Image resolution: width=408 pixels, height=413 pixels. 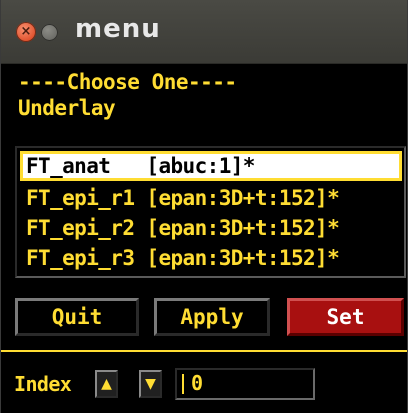 What do you see at coordinates (245, 384) in the screenshot?
I see `index-input: 0` at bounding box center [245, 384].